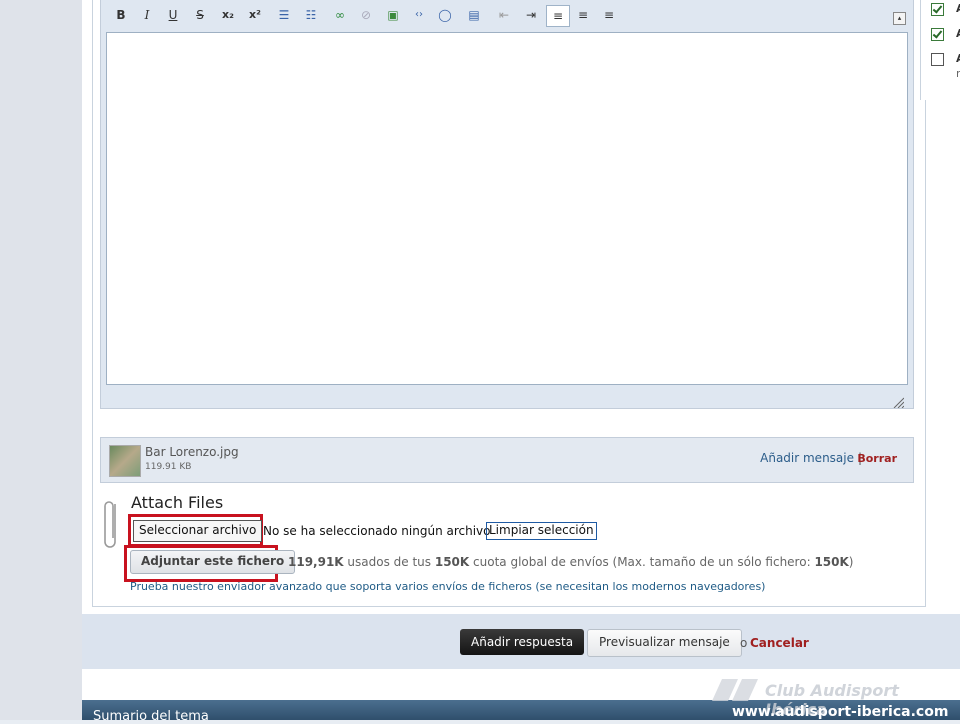  I want to click on quote-icon: ◯, so click(445, 15).